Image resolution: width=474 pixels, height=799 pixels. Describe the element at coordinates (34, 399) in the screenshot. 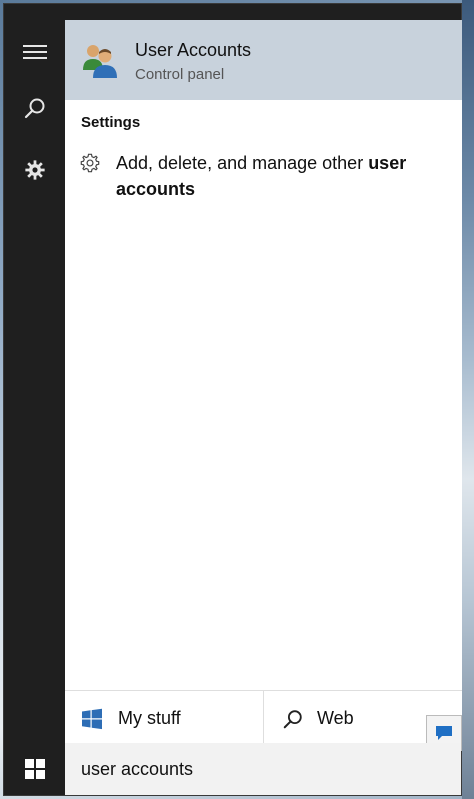

I see `left-rail` at that location.